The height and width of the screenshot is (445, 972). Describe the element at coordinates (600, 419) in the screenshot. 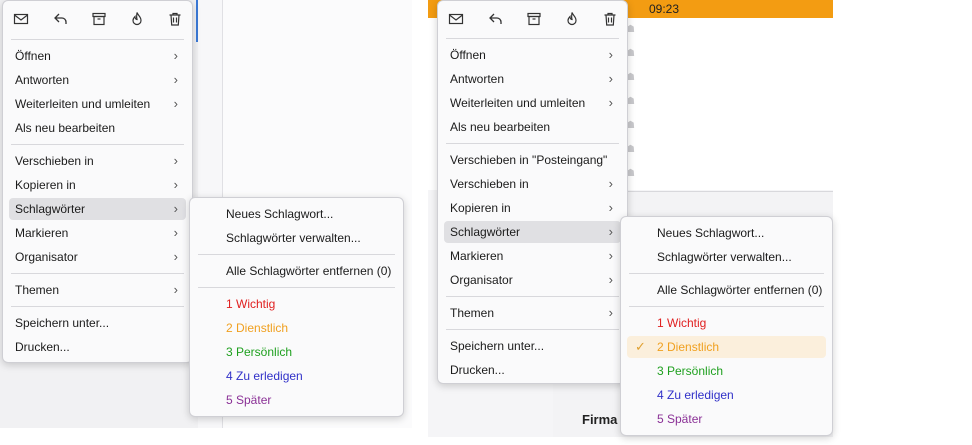

I see `sender-label: Firma` at that location.